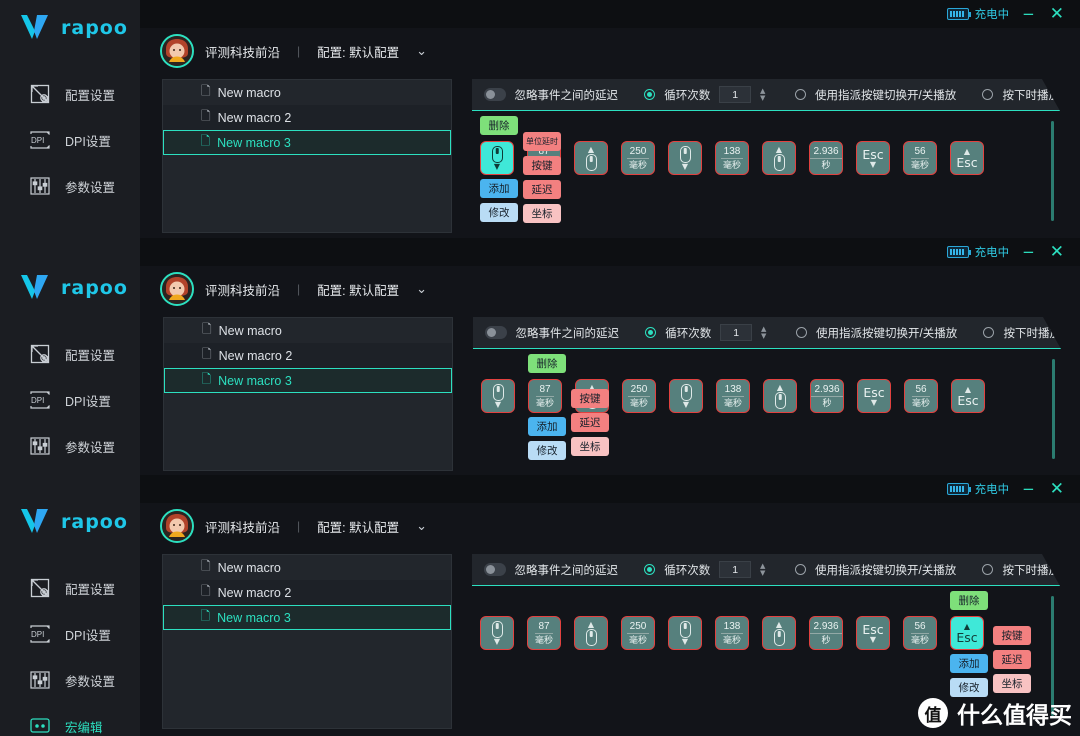  Describe the element at coordinates (780, 387) in the screenshot. I see `arrow-up-icon: ▲` at that location.